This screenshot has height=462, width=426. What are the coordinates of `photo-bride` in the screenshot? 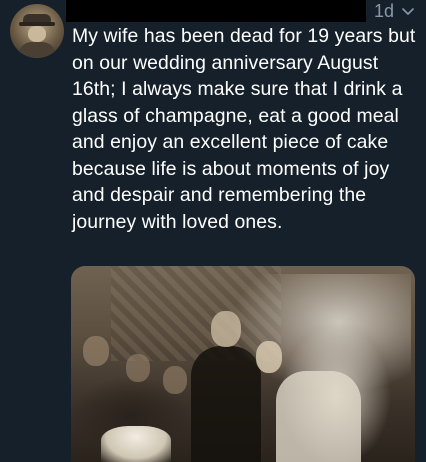 It's located at (318, 416).